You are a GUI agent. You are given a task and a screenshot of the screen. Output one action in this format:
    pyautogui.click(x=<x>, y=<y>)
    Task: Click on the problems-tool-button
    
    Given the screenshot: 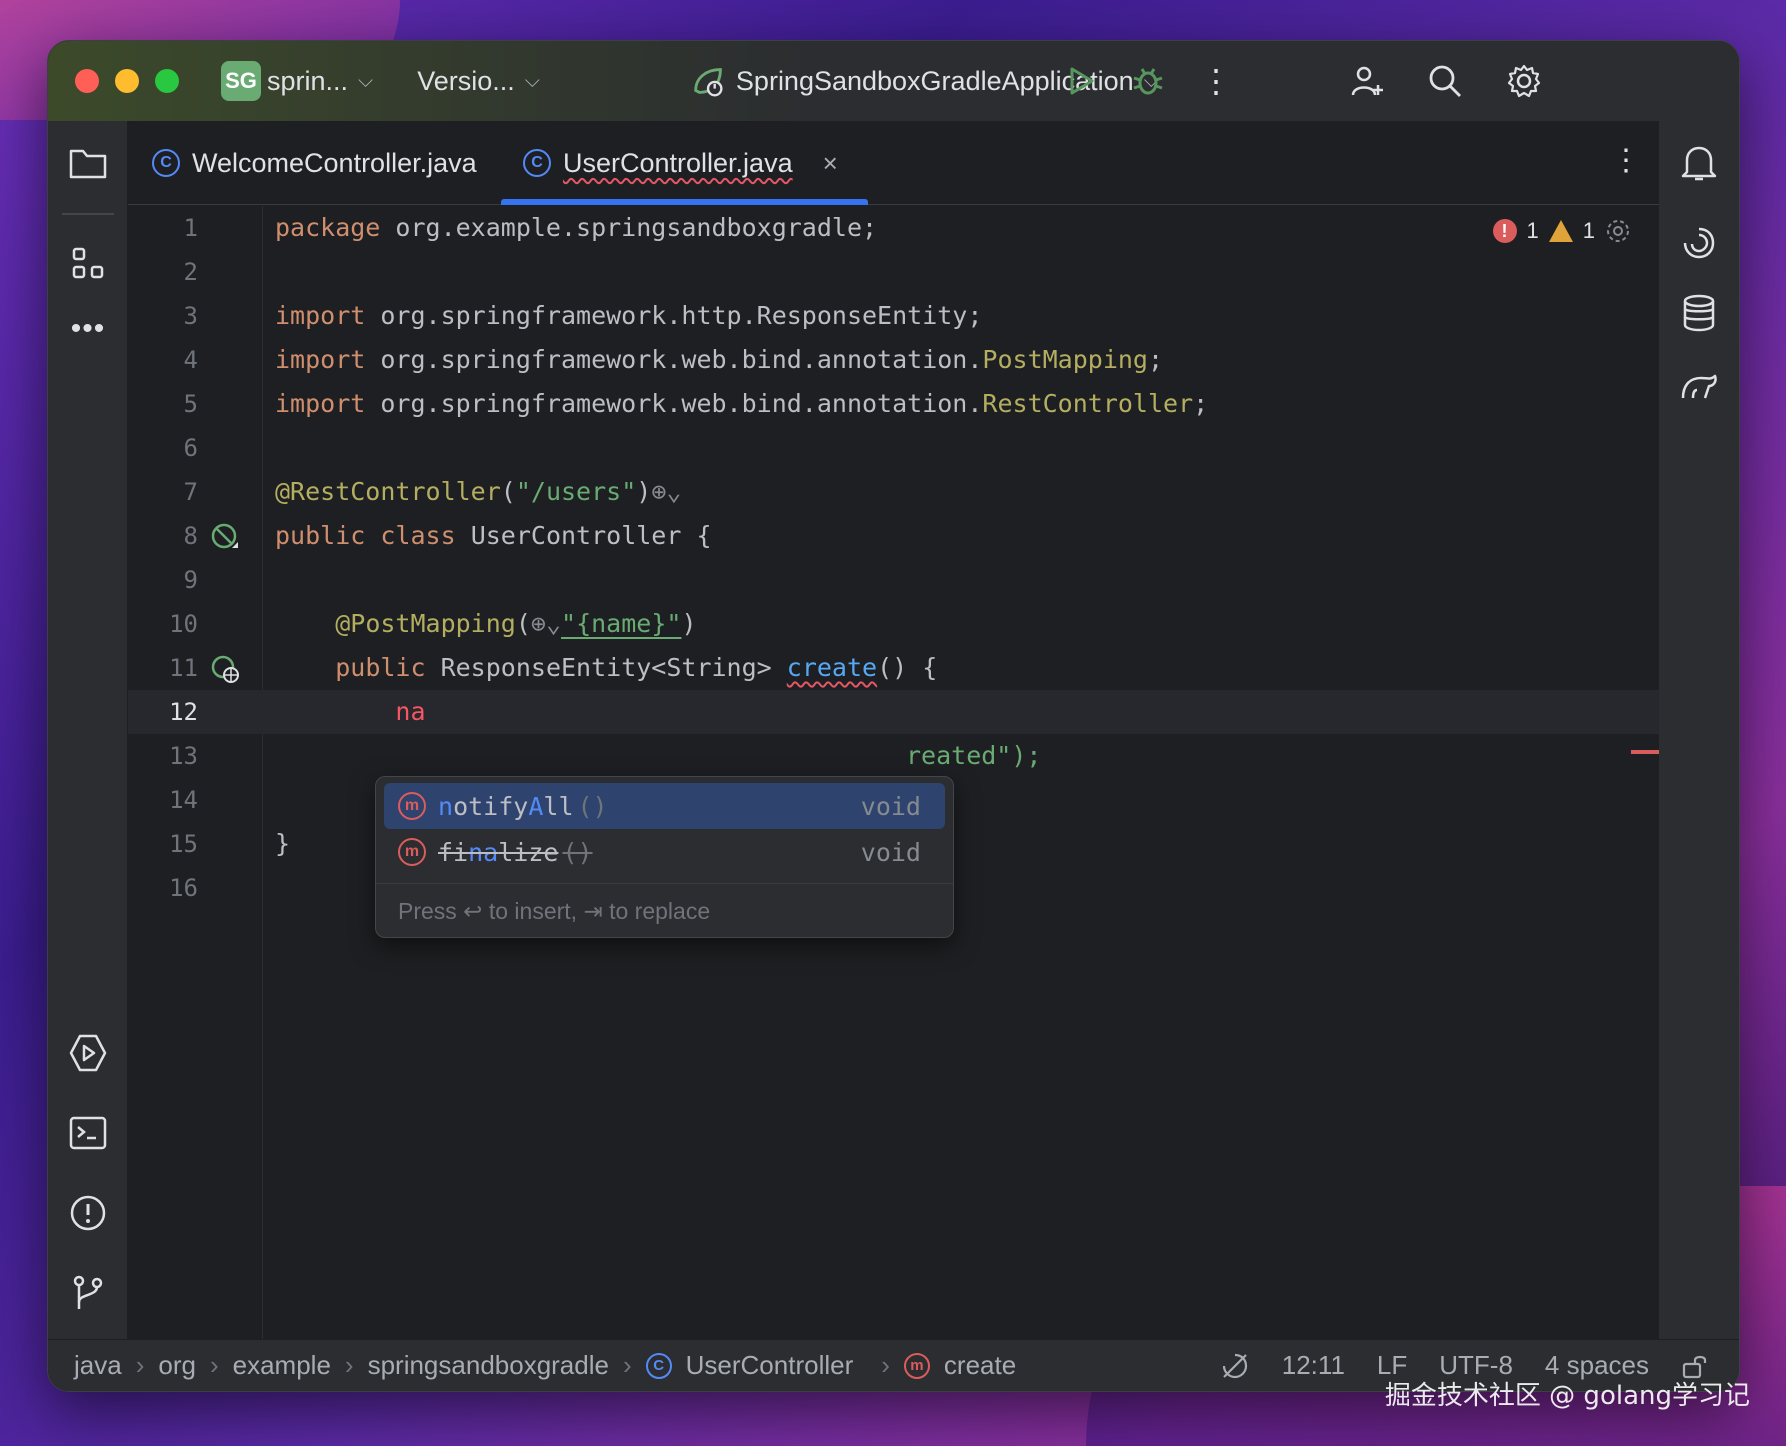 What is the action you would take?
    pyautogui.click(x=88, y=1213)
    